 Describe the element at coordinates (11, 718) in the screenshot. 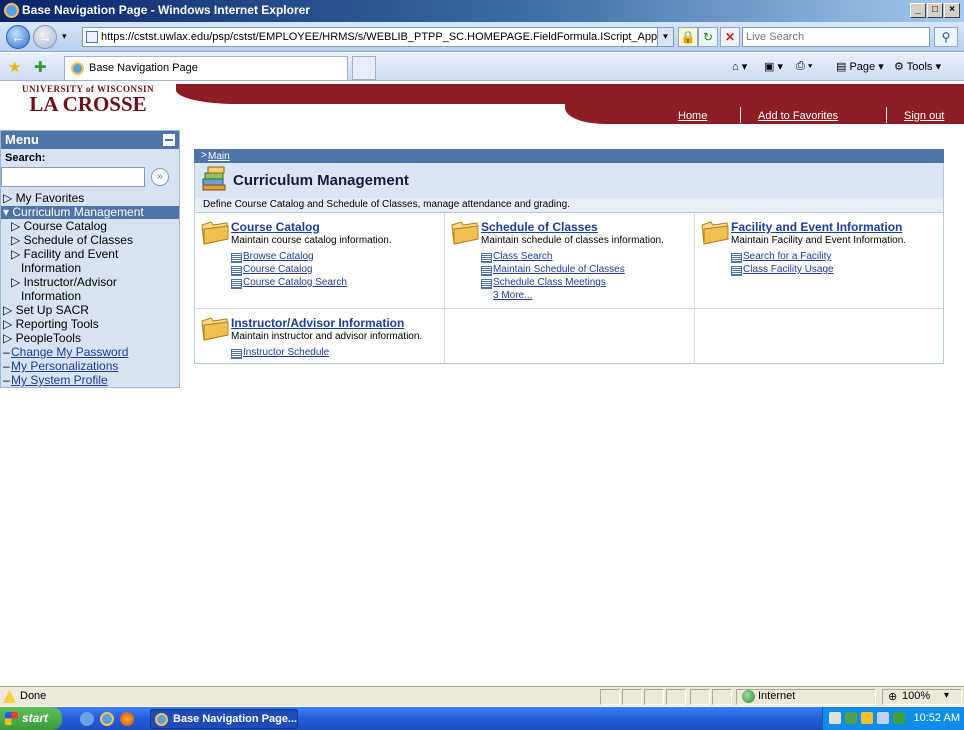

I see `windows-flag-icon` at that location.